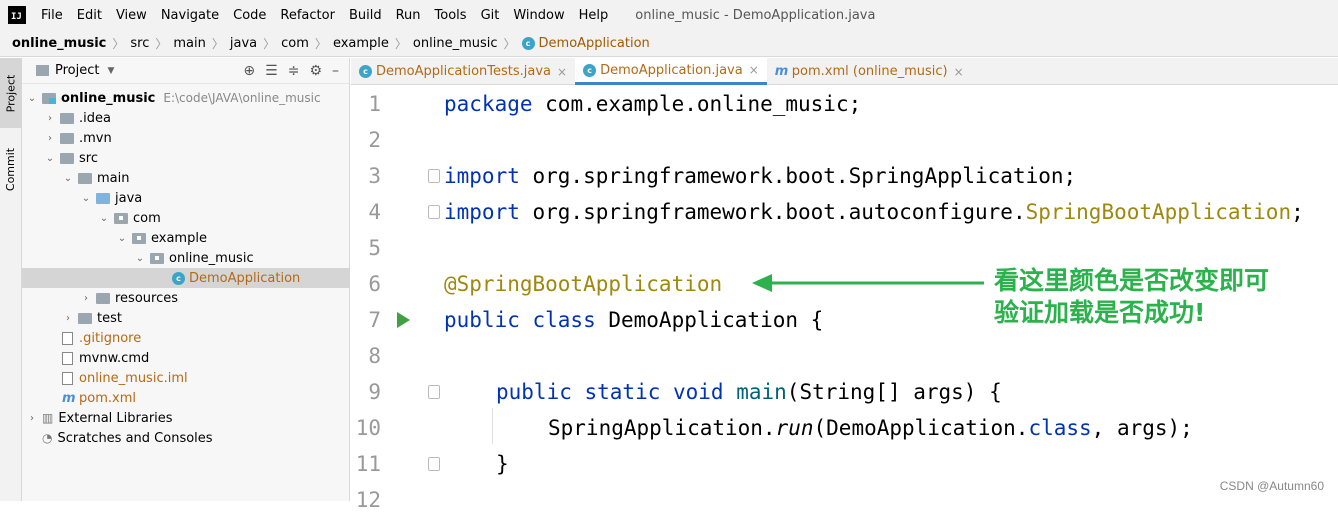  I want to click on breadcrumb-item: DemoApplication, so click(594, 43).